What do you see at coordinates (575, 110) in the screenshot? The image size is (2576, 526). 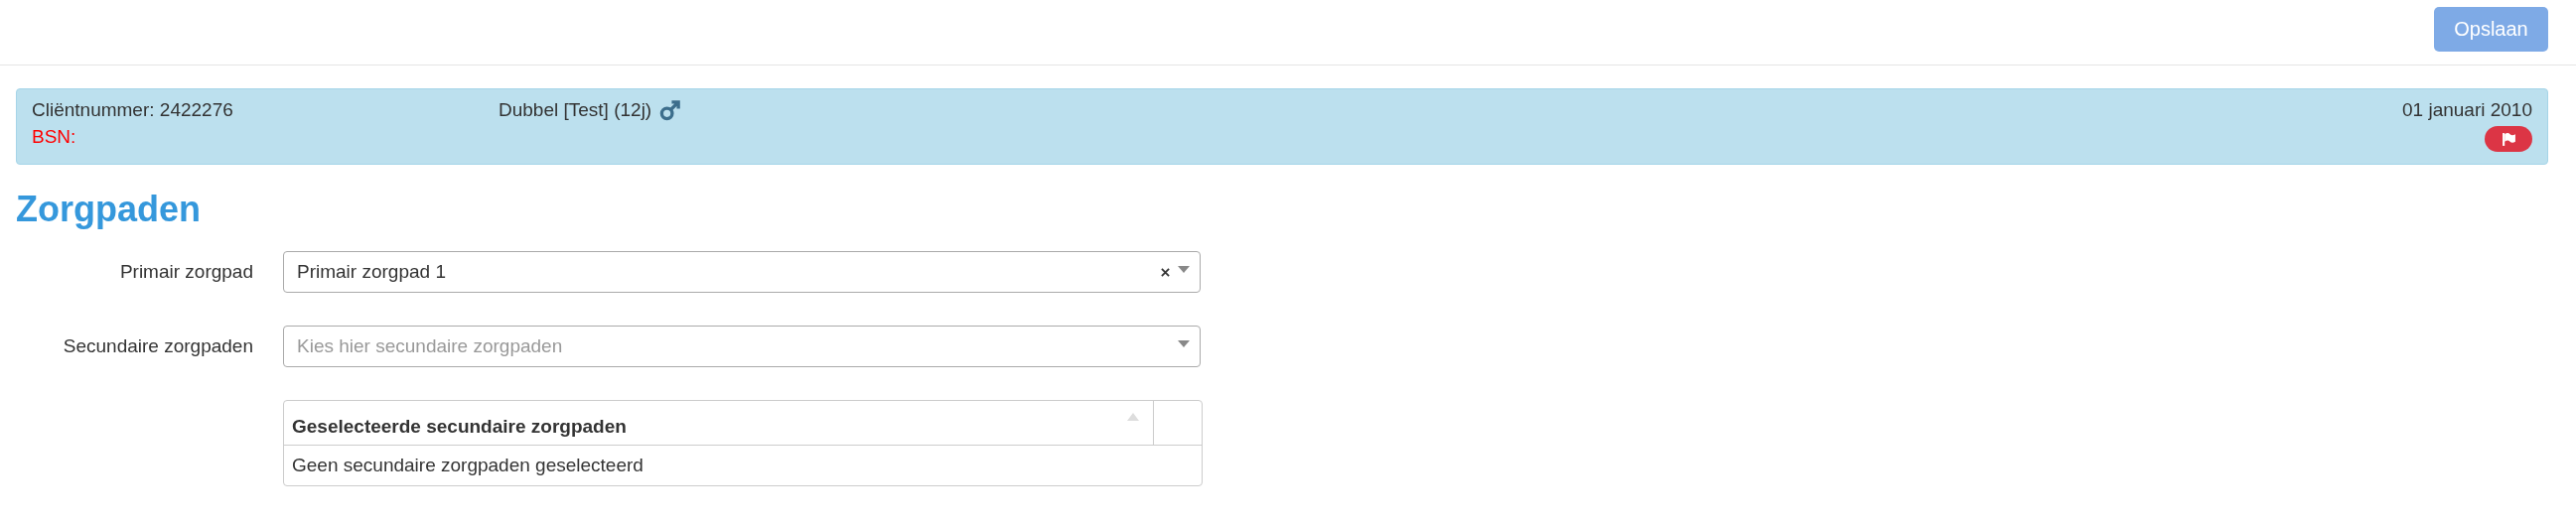 I see `client-name: Dubbel [Test] (12j)` at bounding box center [575, 110].